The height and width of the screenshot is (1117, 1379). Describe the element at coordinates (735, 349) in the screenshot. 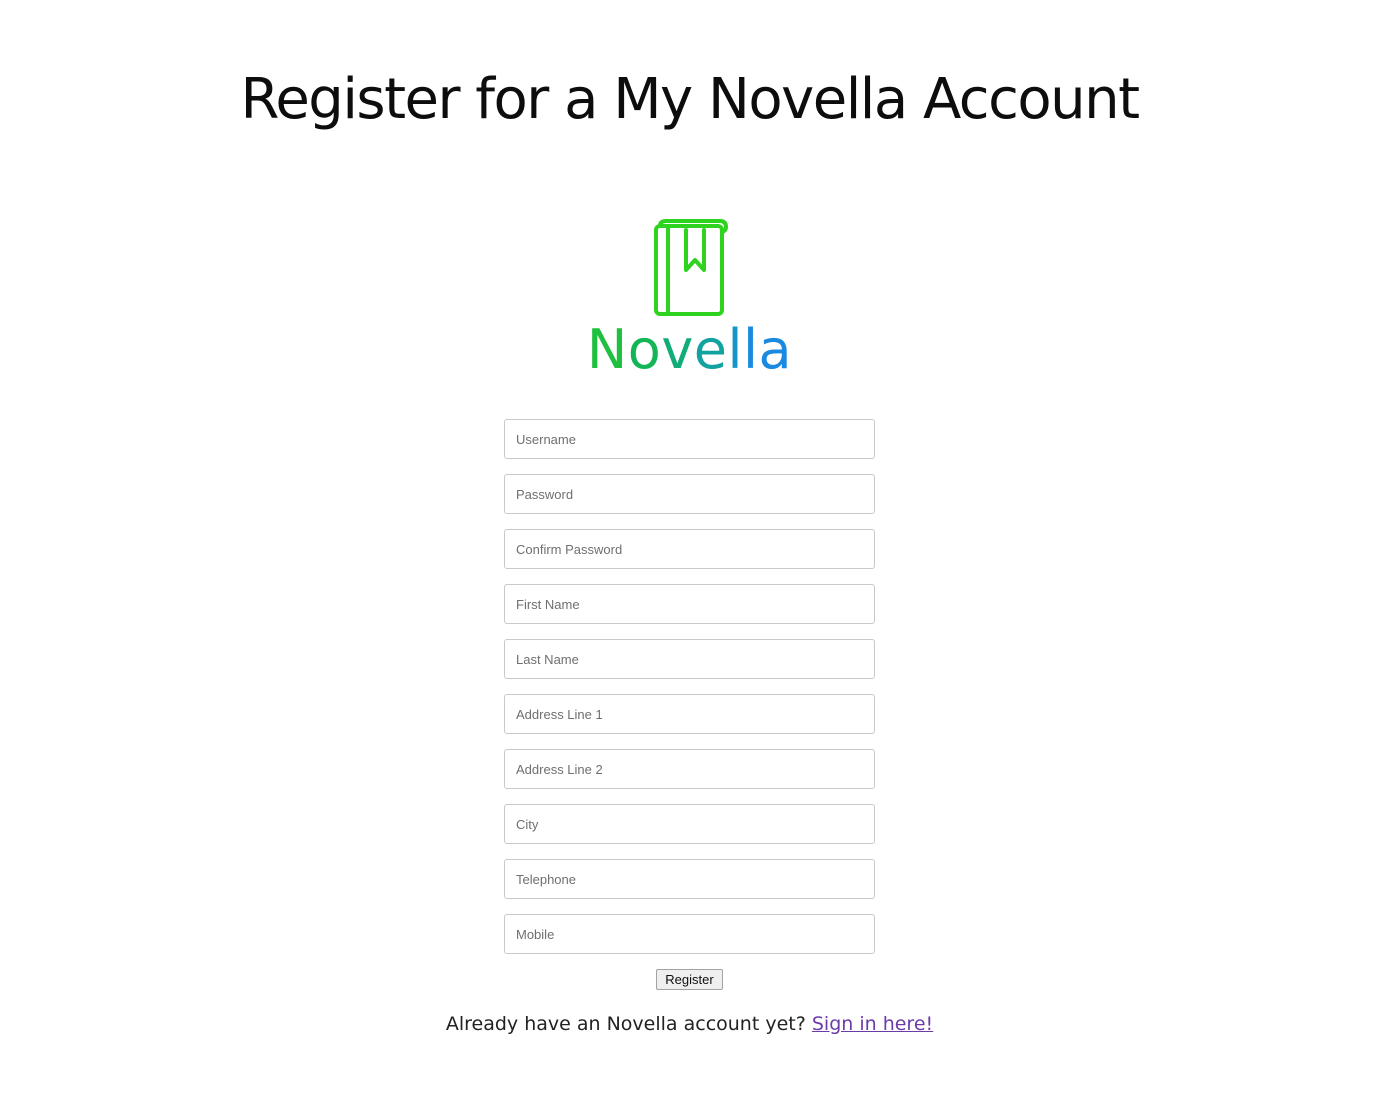

I see `logo-letter: l` at that location.